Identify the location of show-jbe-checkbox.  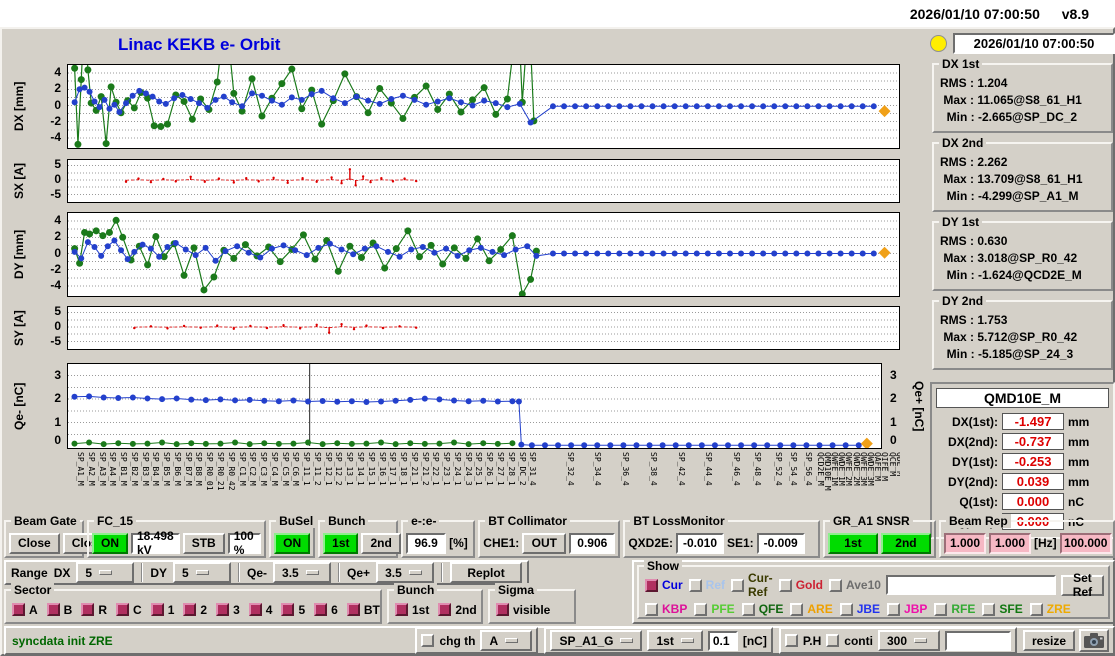
(846, 609).